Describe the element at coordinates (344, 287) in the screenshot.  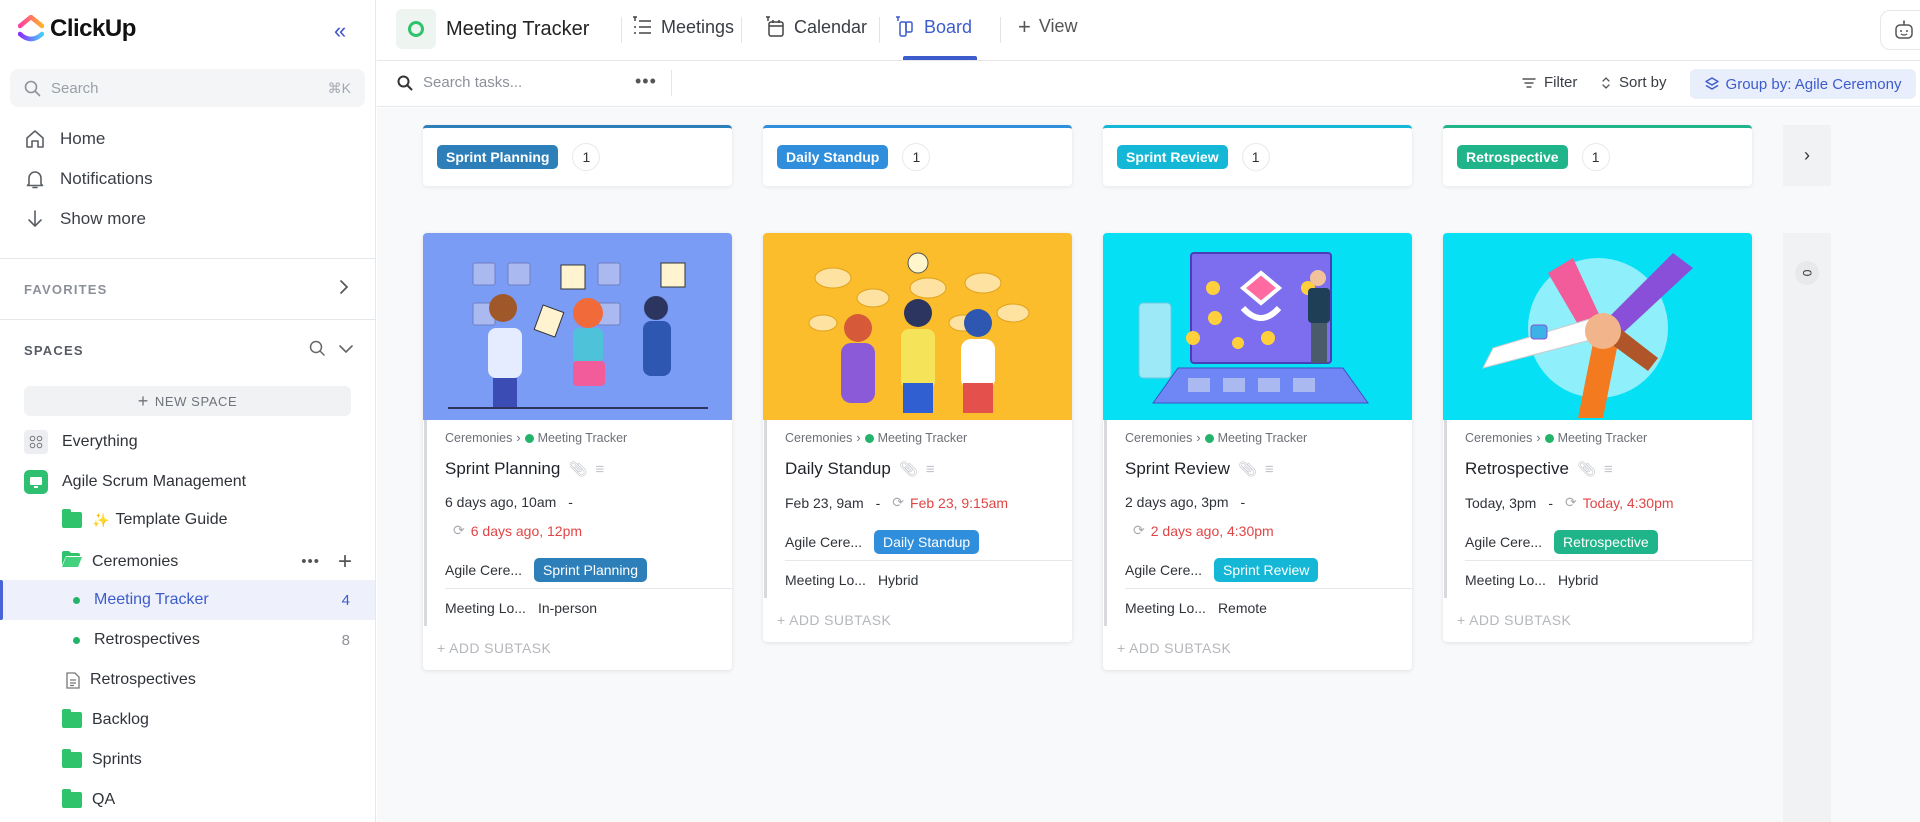
I see `favorites-expand` at that location.